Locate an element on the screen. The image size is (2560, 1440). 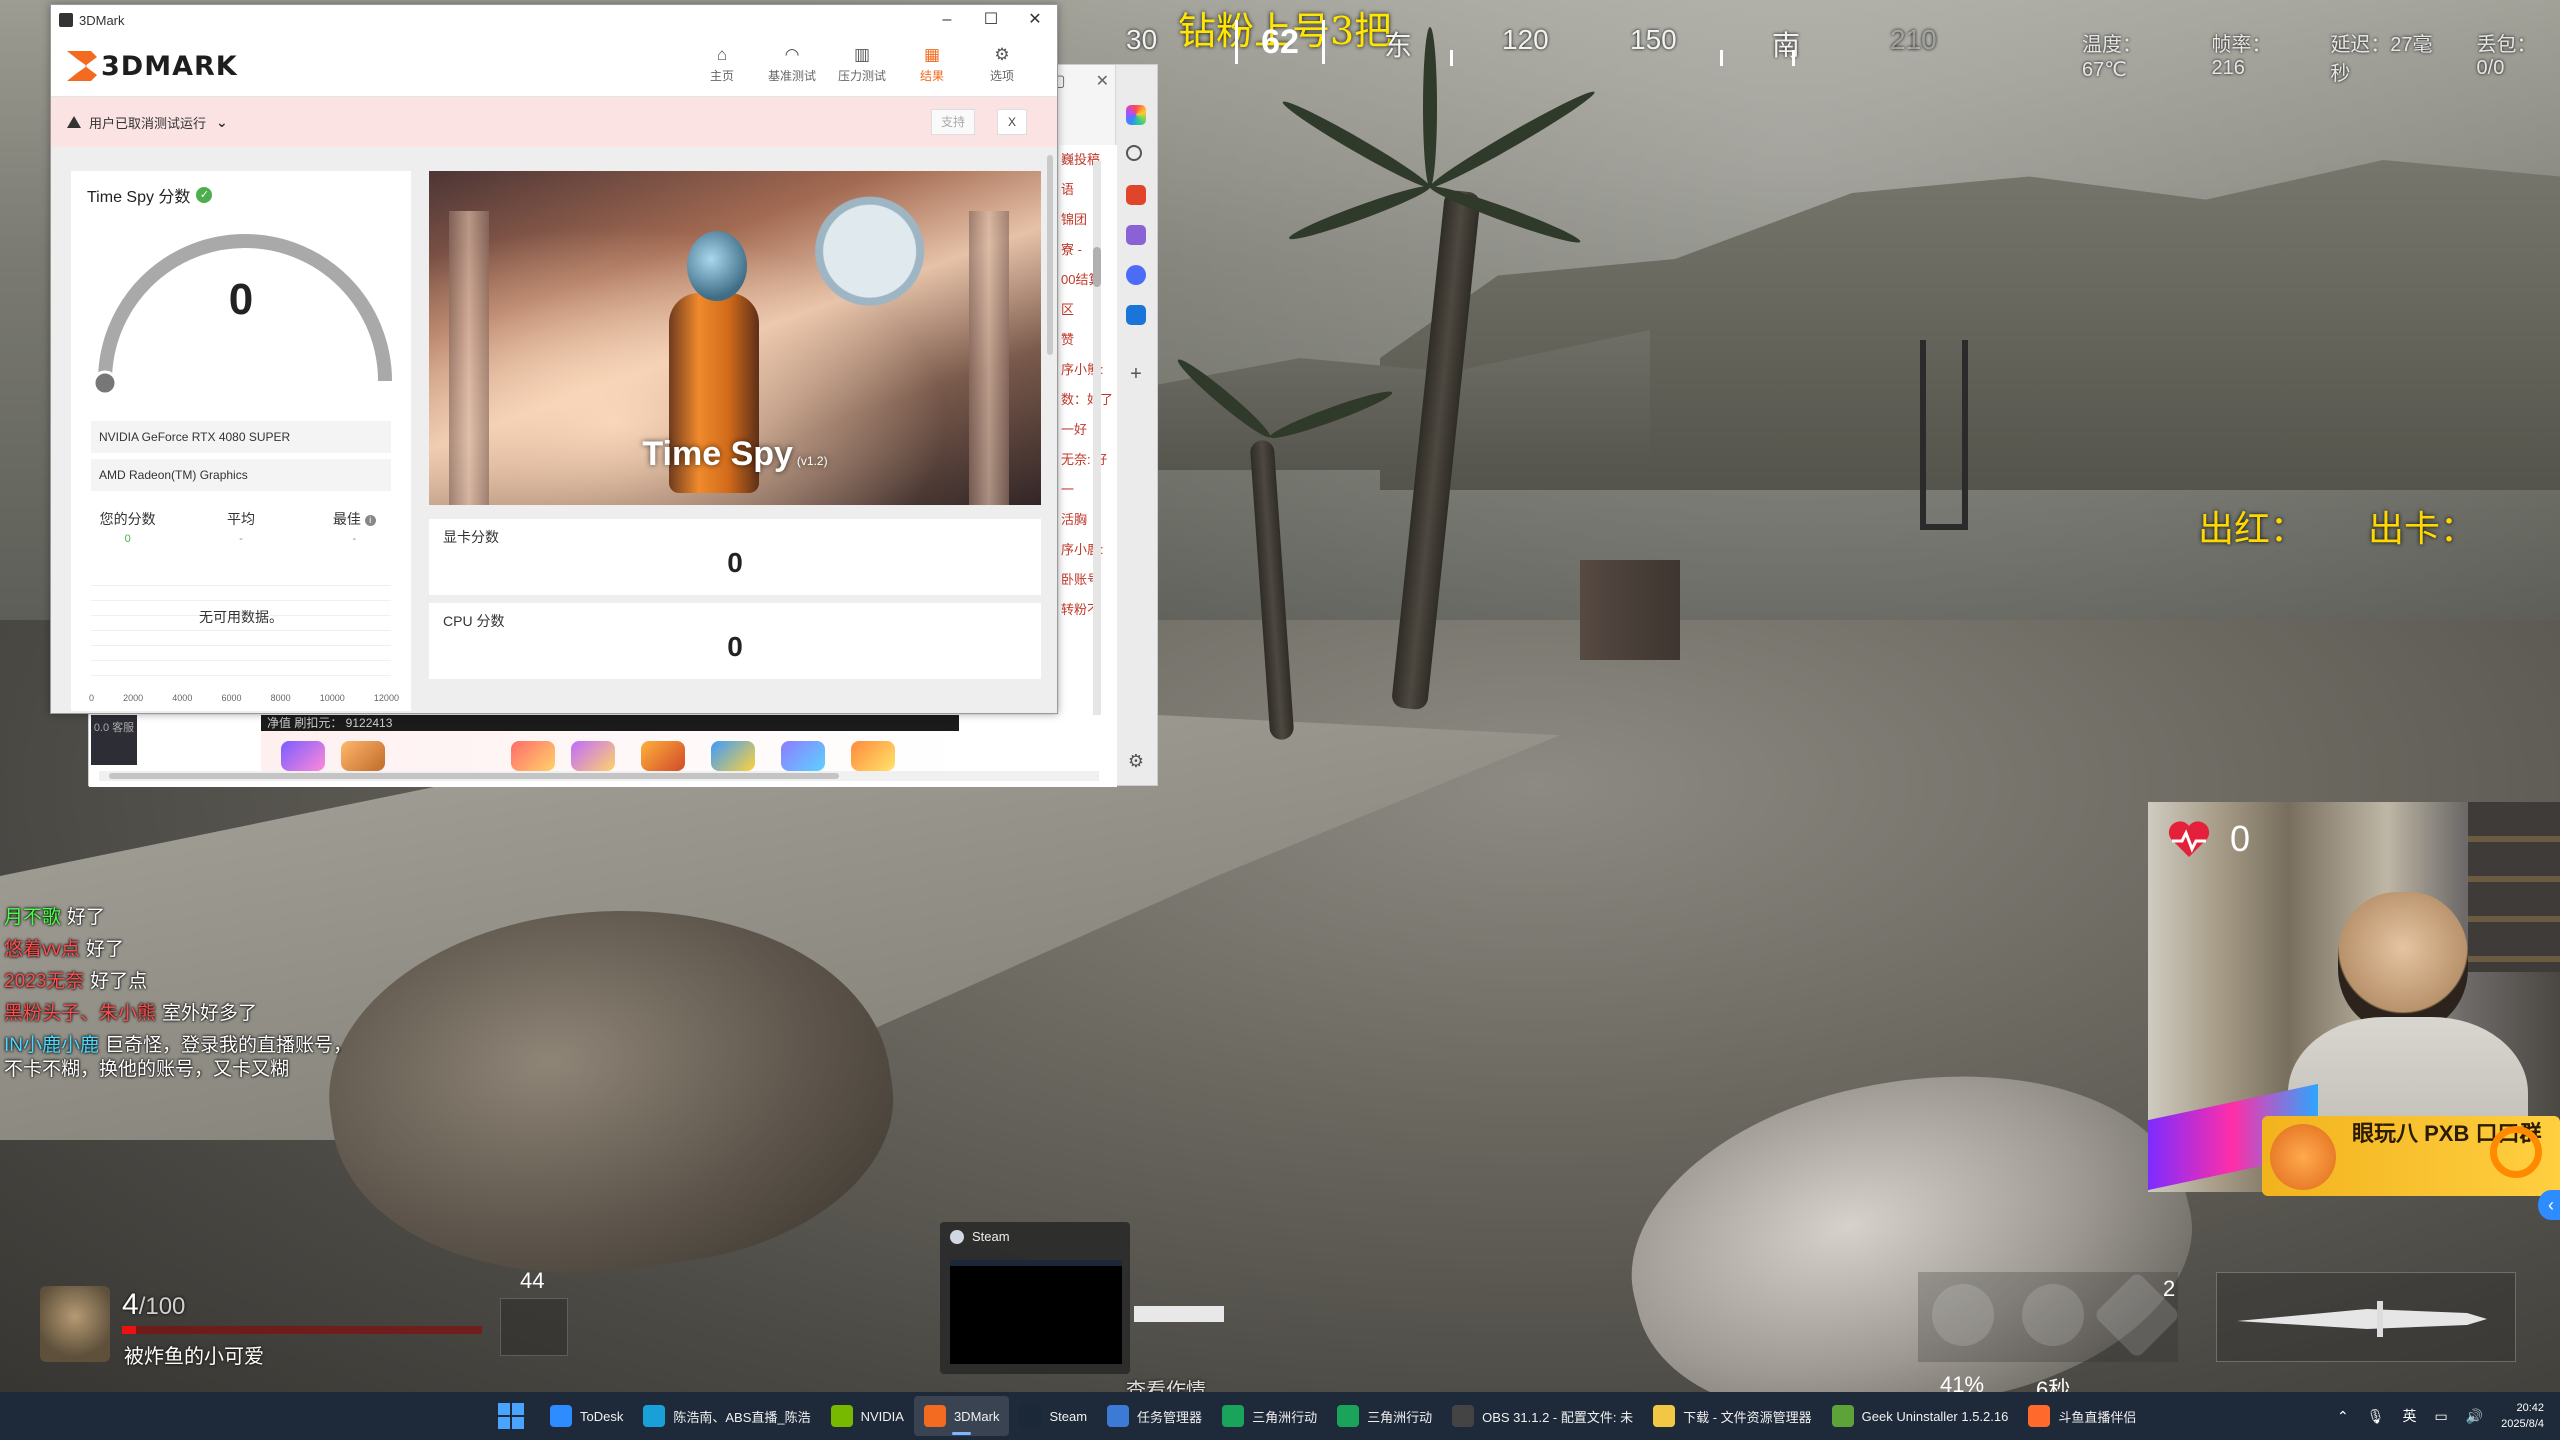
taskbar-label: 三角洲行动 is located at coordinates (1400, 1417).